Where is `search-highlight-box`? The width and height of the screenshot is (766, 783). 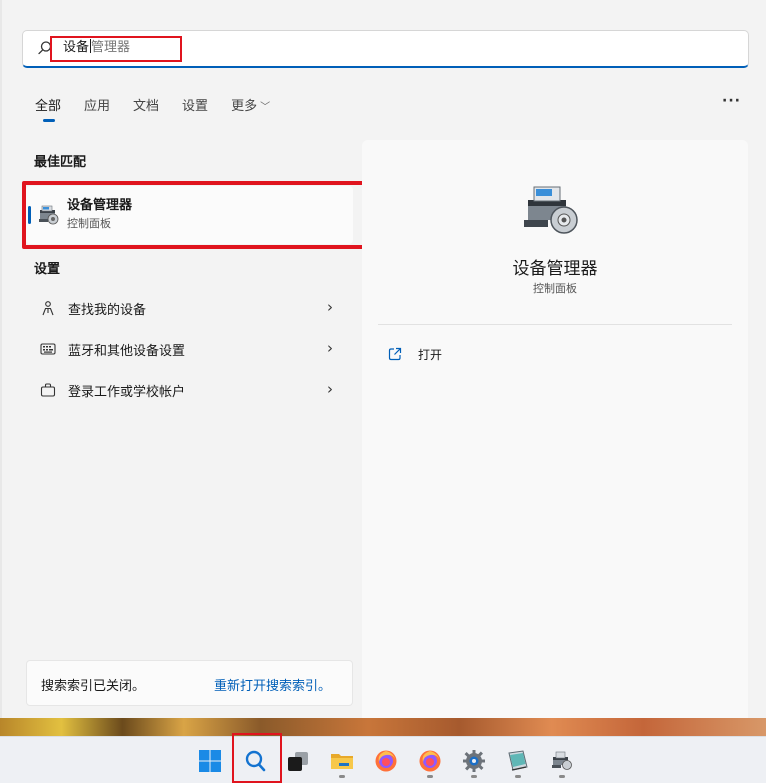
search-highlight-box is located at coordinates (116, 49).